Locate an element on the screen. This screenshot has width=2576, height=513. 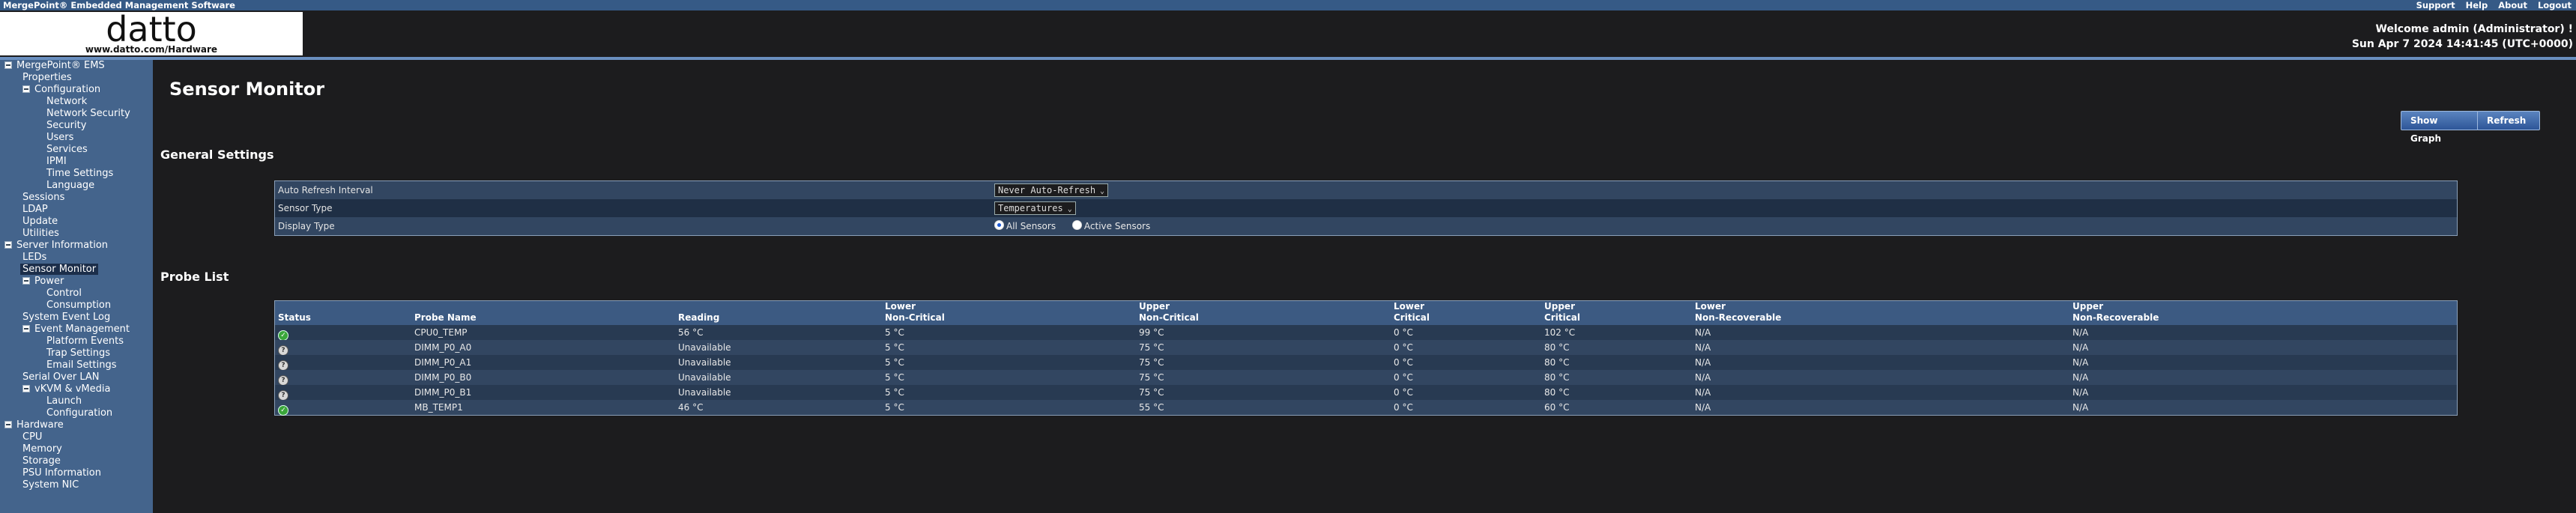
sidebar-item-launch: Launch is located at coordinates (76, 401).